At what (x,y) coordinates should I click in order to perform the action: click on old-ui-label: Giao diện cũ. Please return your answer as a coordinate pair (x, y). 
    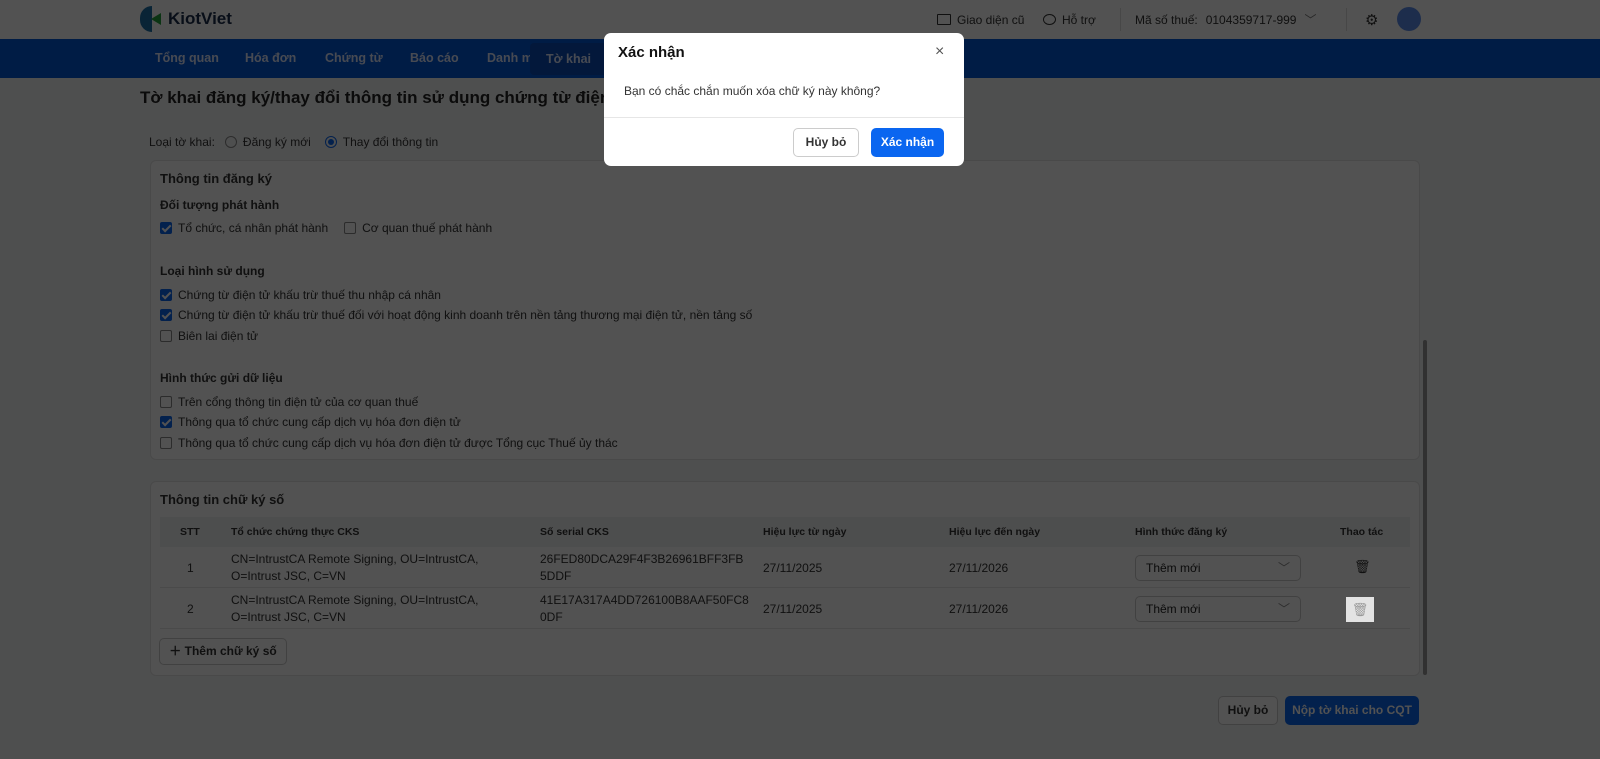
    Looking at the image, I should click on (991, 19).